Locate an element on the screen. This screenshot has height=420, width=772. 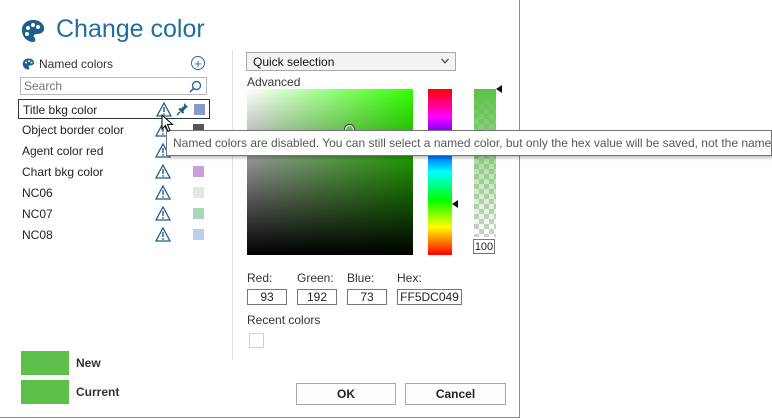
recent-colors-label: Recent colors is located at coordinates (284, 320).